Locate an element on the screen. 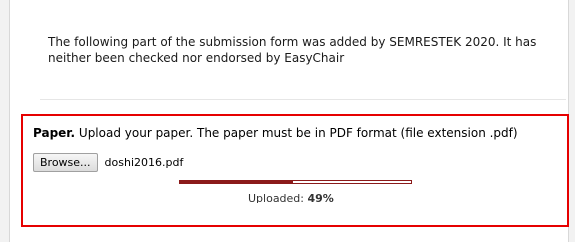 The height and width of the screenshot is (242, 575). paper-field-label: Paper. is located at coordinates (54, 133).